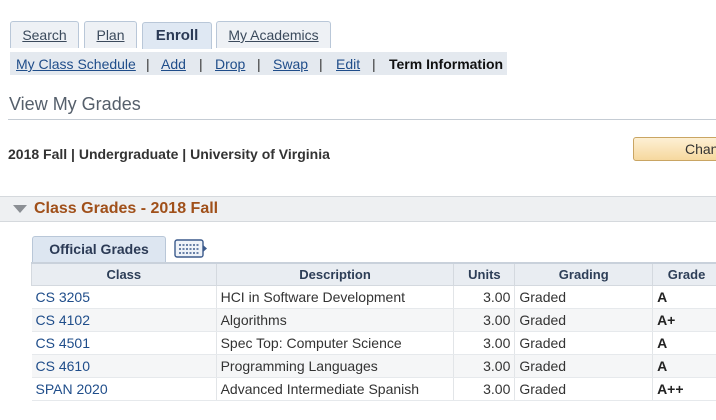 The width and height of the screenshot is (716, 420). I want to click on grid-view-icon, so click(191, 248).